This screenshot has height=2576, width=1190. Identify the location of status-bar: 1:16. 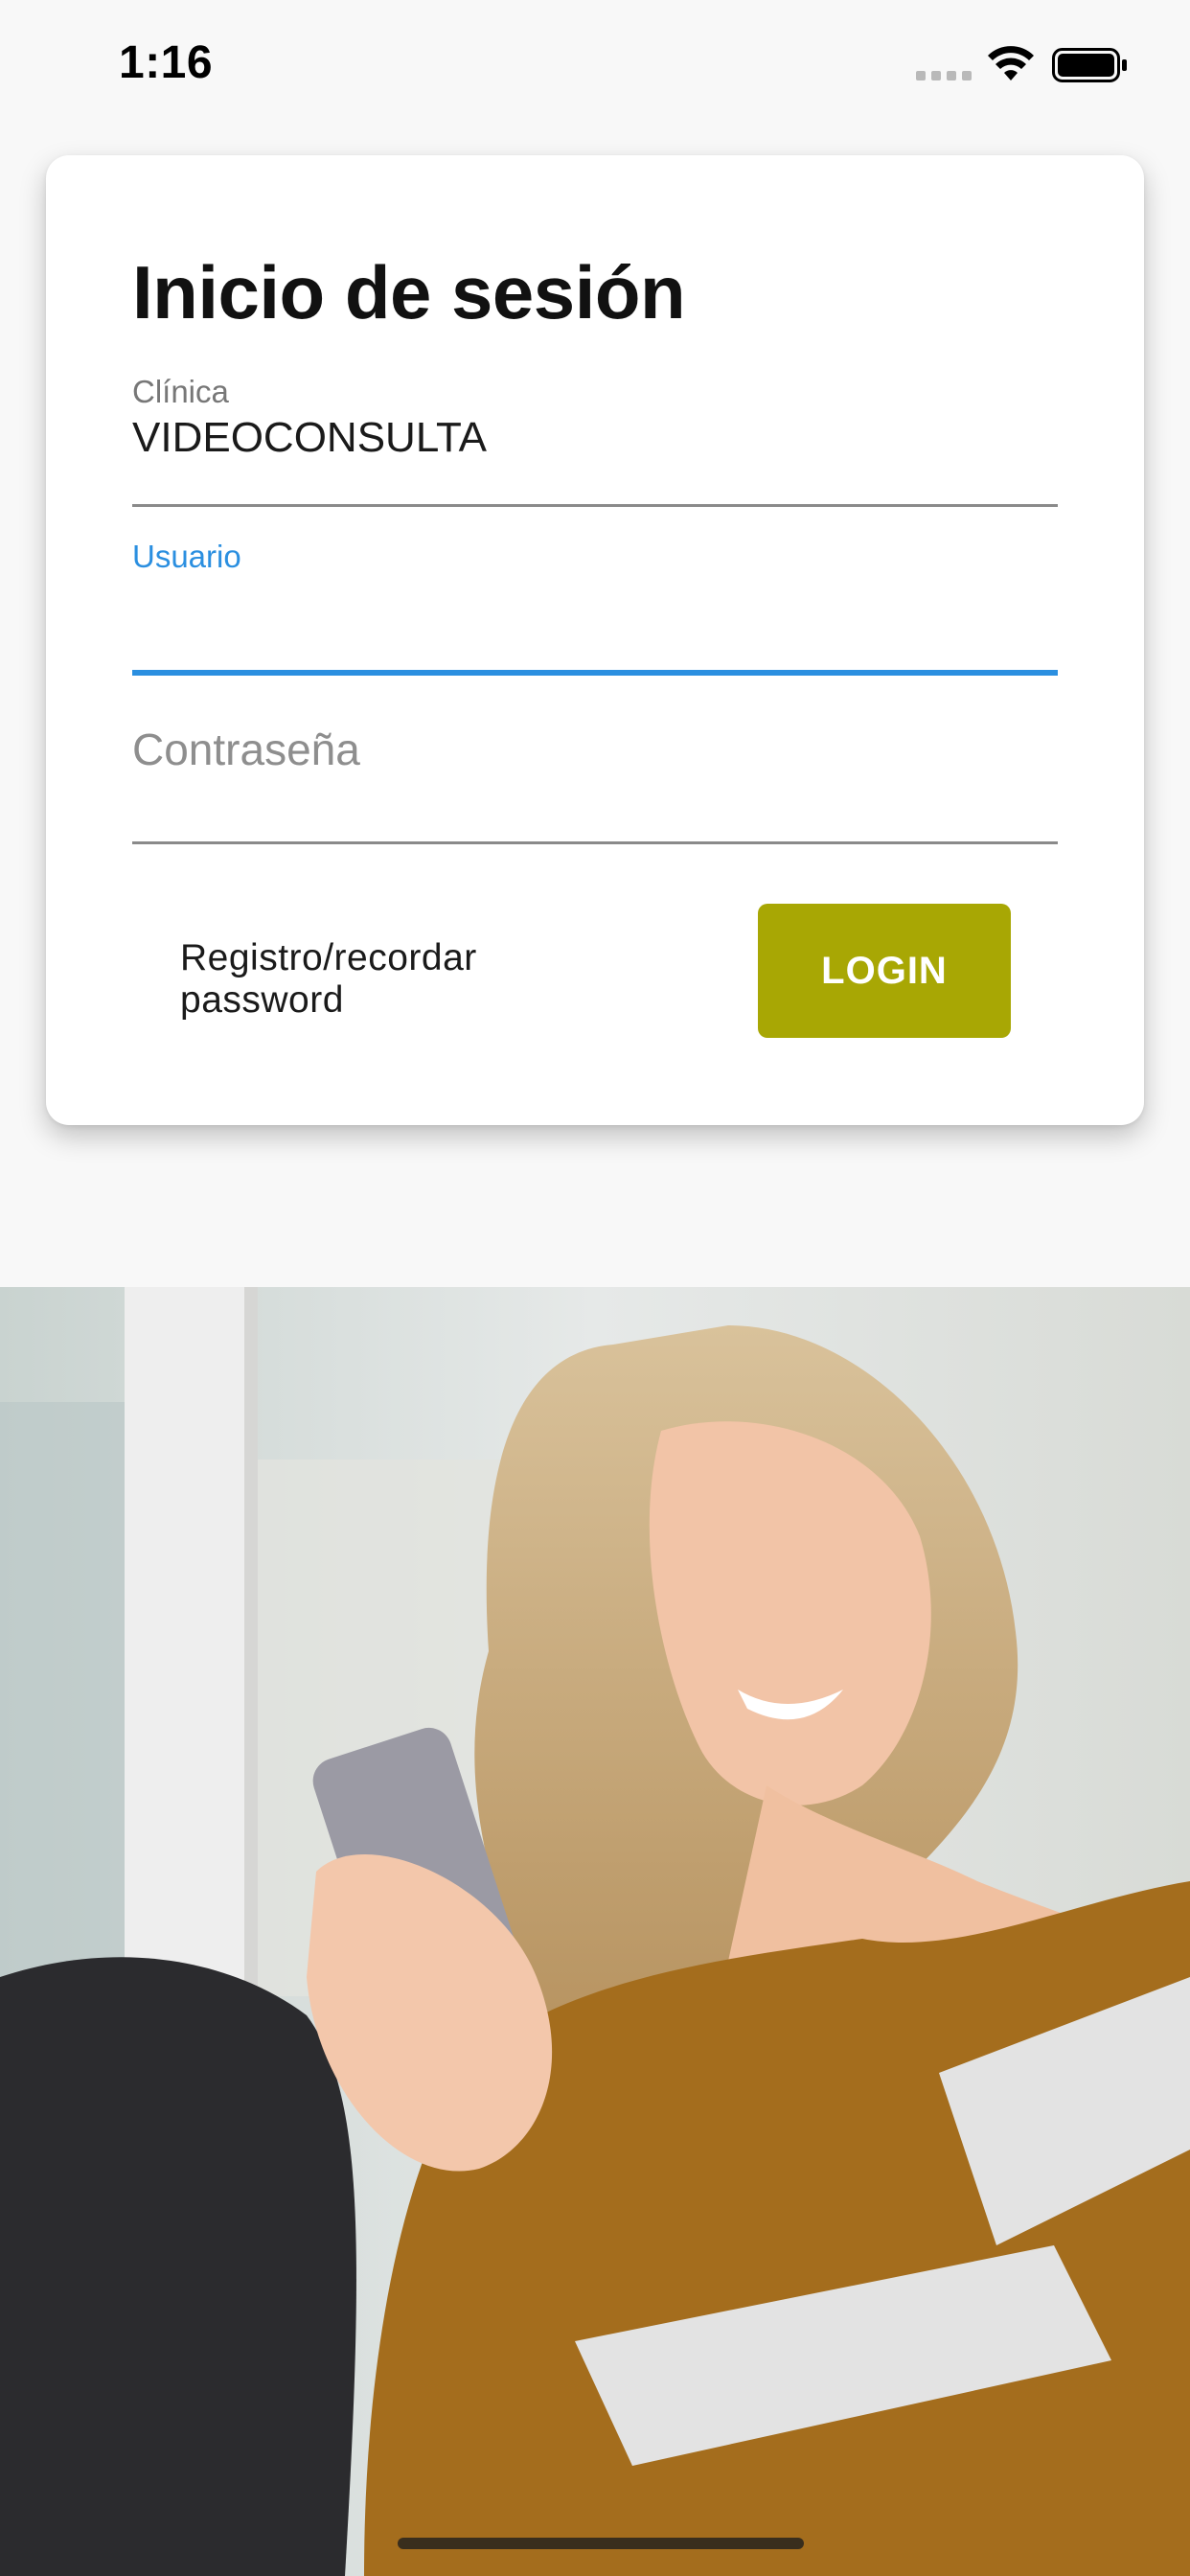
(595, 63).